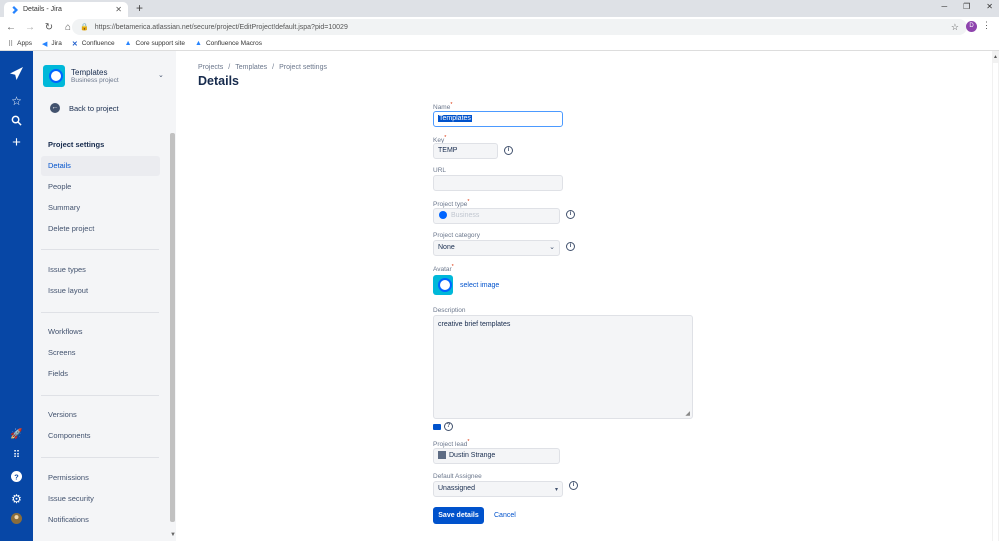 The image size is (999, 541). I want to click on save-details-button: Save details, so click(458, 515).